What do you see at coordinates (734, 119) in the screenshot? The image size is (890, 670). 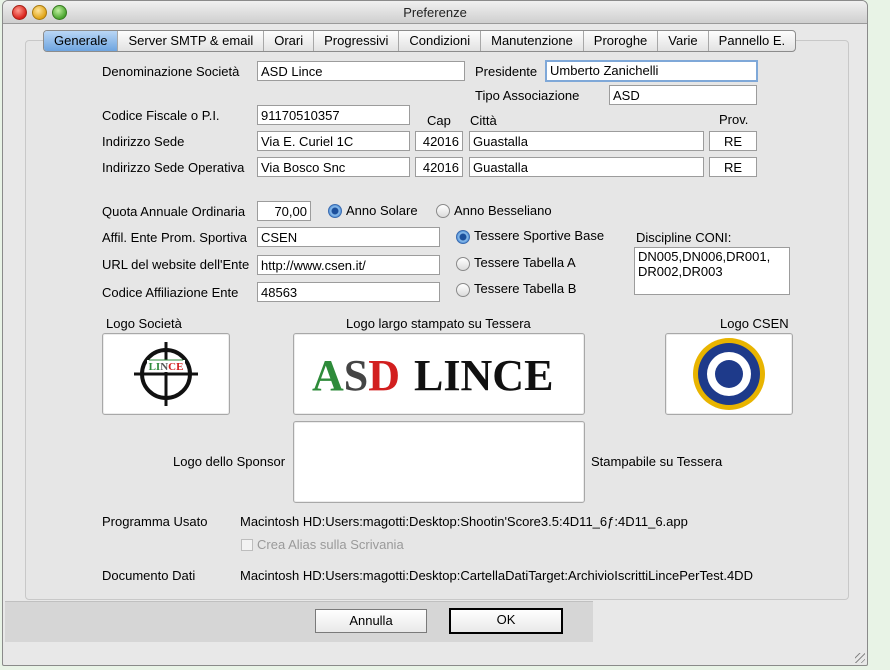 I see `prov-column-label: Prov.` at bounding box center [734, 119].